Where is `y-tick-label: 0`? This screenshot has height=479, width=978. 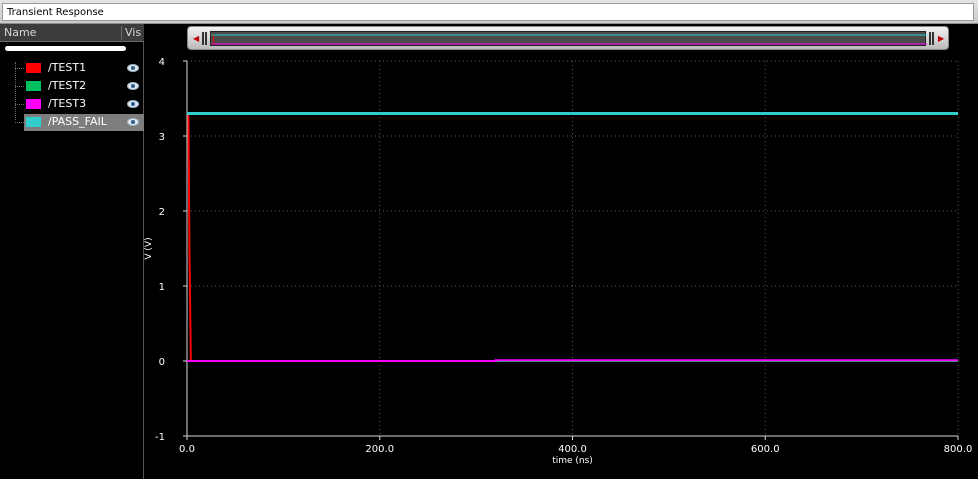
y-tick-label: 0 is located at coordinates (162, 362).